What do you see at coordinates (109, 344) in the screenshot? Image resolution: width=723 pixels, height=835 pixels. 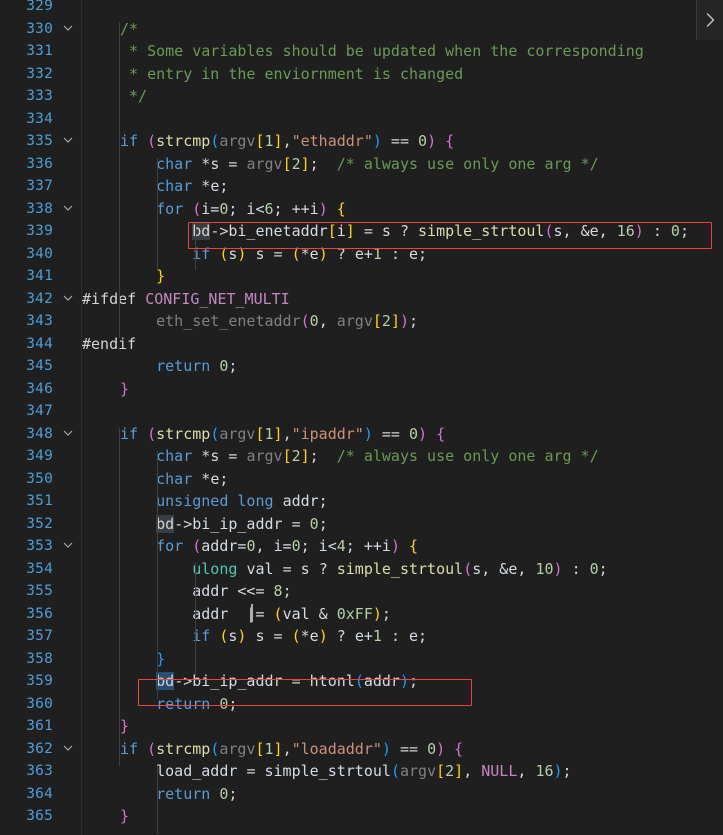 I see `code-line-344: #endif` at bounding box center [109, 344].